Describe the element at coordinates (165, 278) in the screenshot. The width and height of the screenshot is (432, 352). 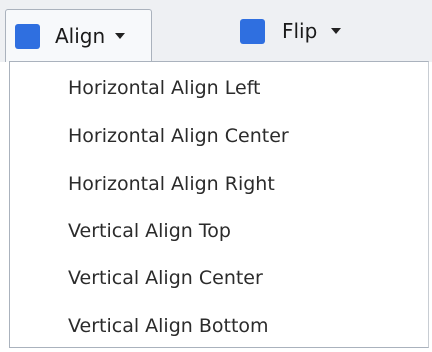
I see `menu-item-vertical-align-center: Vertical Align Center` at that location.